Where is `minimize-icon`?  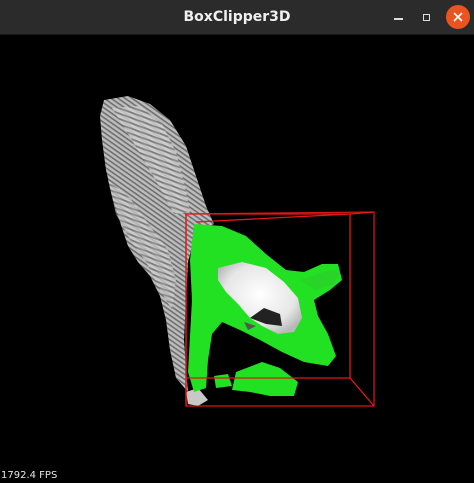
minimize-icon is located at coordinates (398, 19).